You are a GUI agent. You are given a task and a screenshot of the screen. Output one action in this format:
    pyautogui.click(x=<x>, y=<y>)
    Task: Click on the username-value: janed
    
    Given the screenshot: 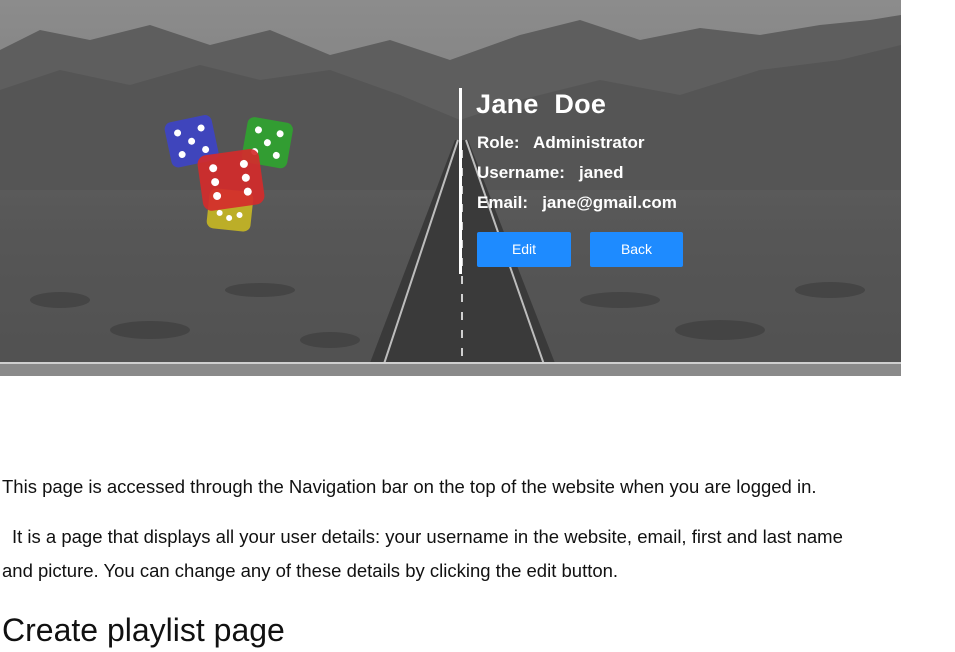 What is the action you would take?
    pyautogui.click(x=601, y=172)
    